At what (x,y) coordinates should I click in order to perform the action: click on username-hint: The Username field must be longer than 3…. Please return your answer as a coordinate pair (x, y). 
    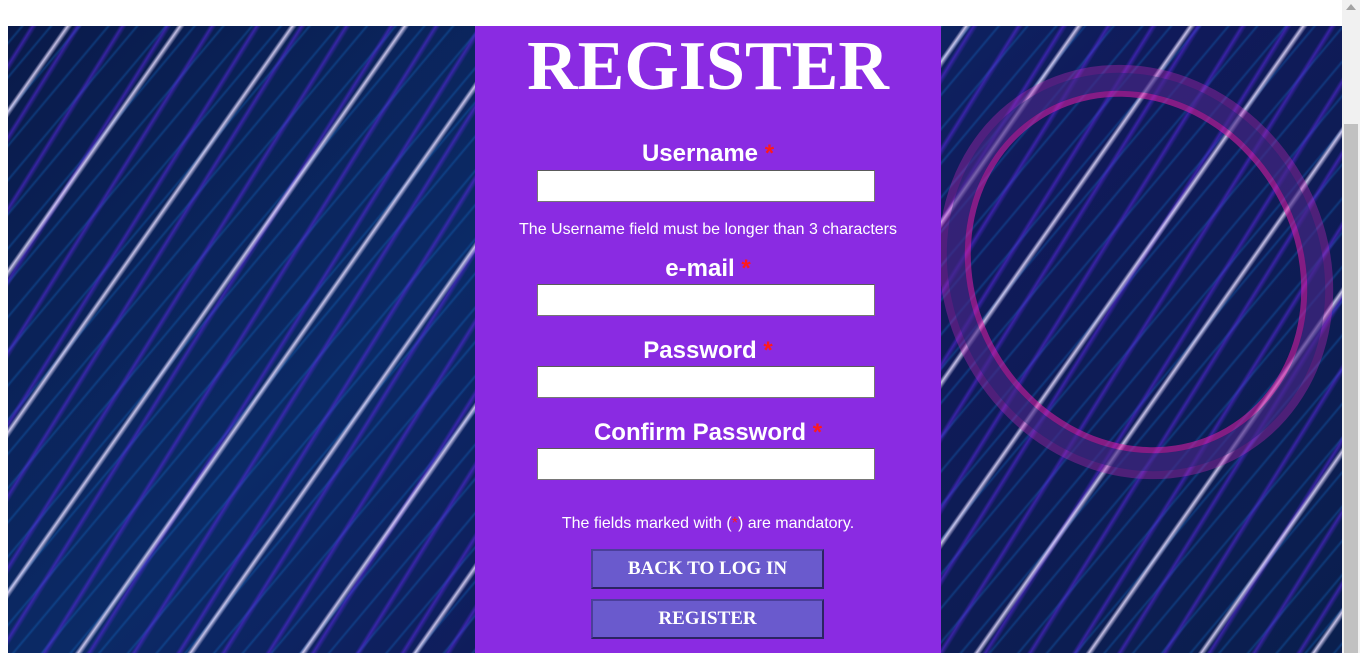
    Looking at the image, I should click on (708, 229).